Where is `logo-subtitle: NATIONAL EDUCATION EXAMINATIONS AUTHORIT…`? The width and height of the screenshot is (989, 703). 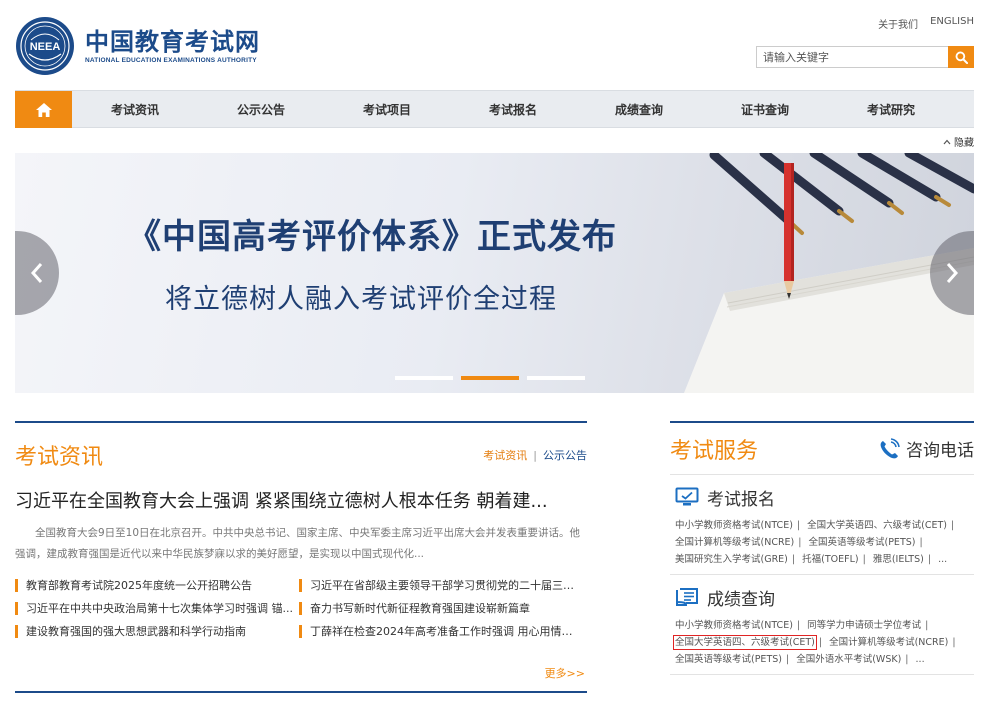
logo-subtitle: NATIONAL EDUCATION EXAMINATIONS AUTHORIT… is located at coordinates (171, 60).